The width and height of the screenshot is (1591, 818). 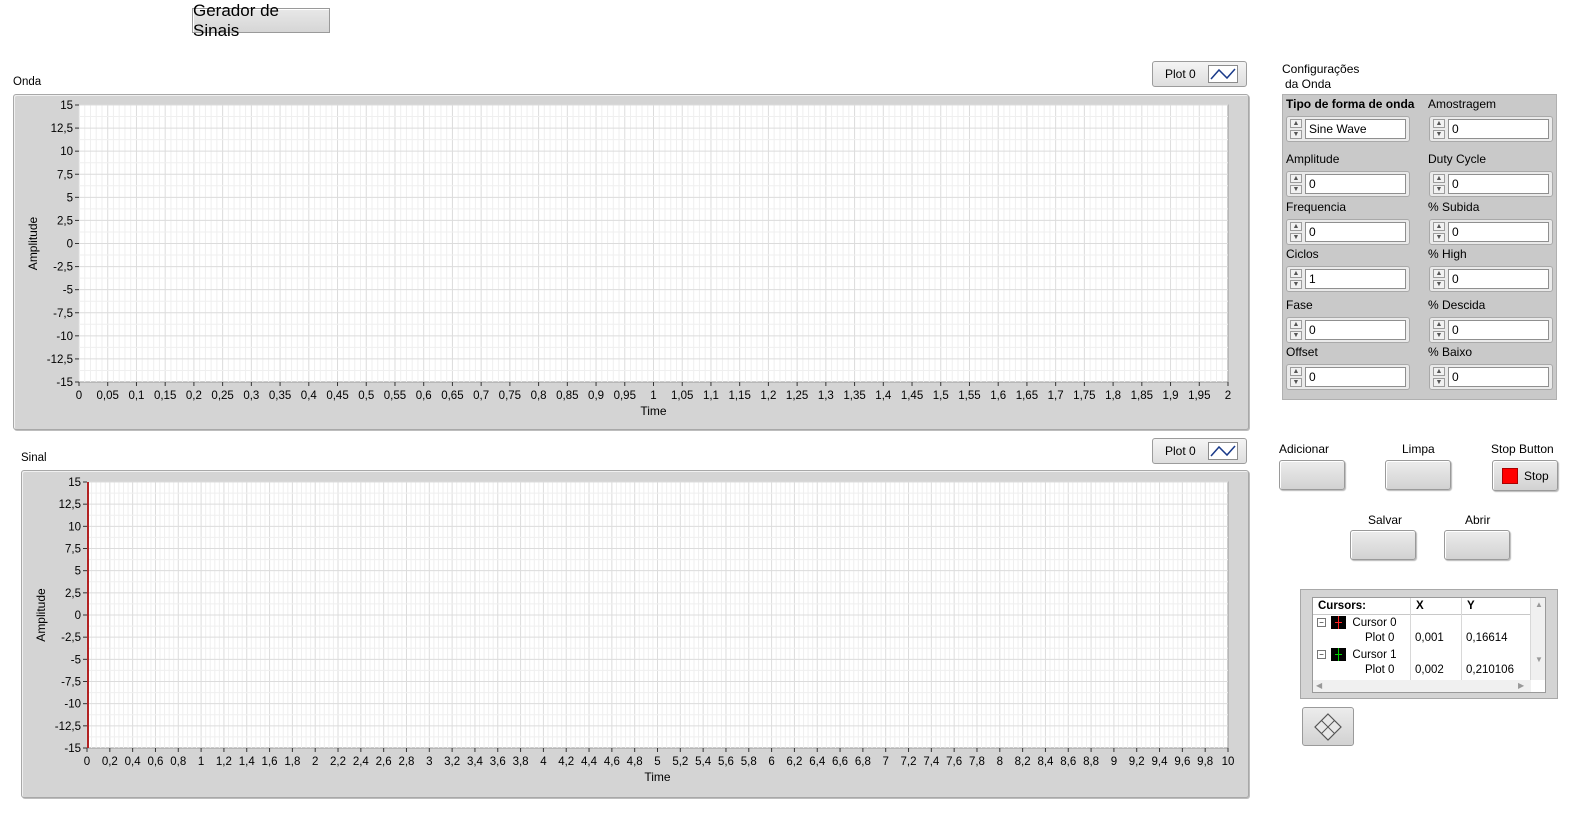 I want to click on abrir-button, so click(x=1477, y=545).